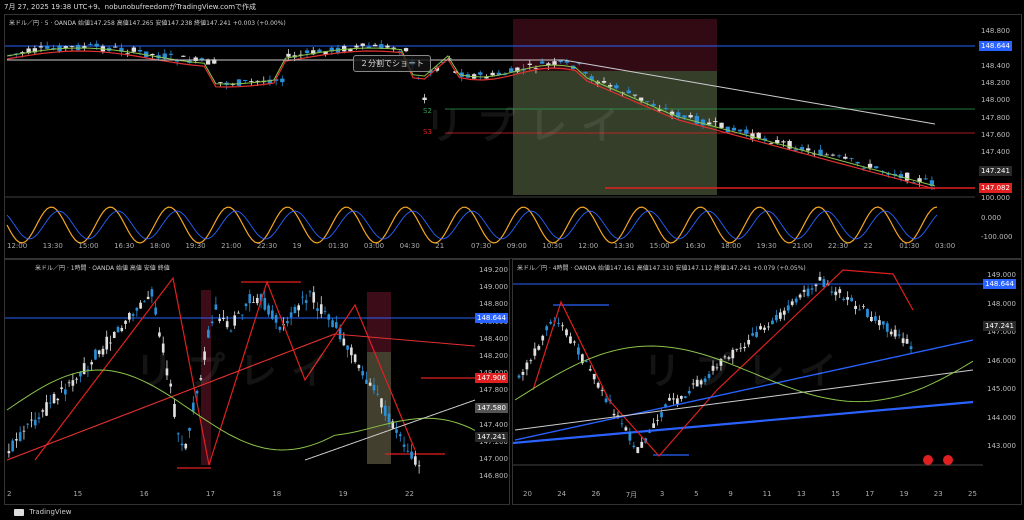 This screenshot has width=1024, height=520. Describe the element at coordinates (481, 246) in the screenshot. I see `main-time-label: 07:30` at that location.